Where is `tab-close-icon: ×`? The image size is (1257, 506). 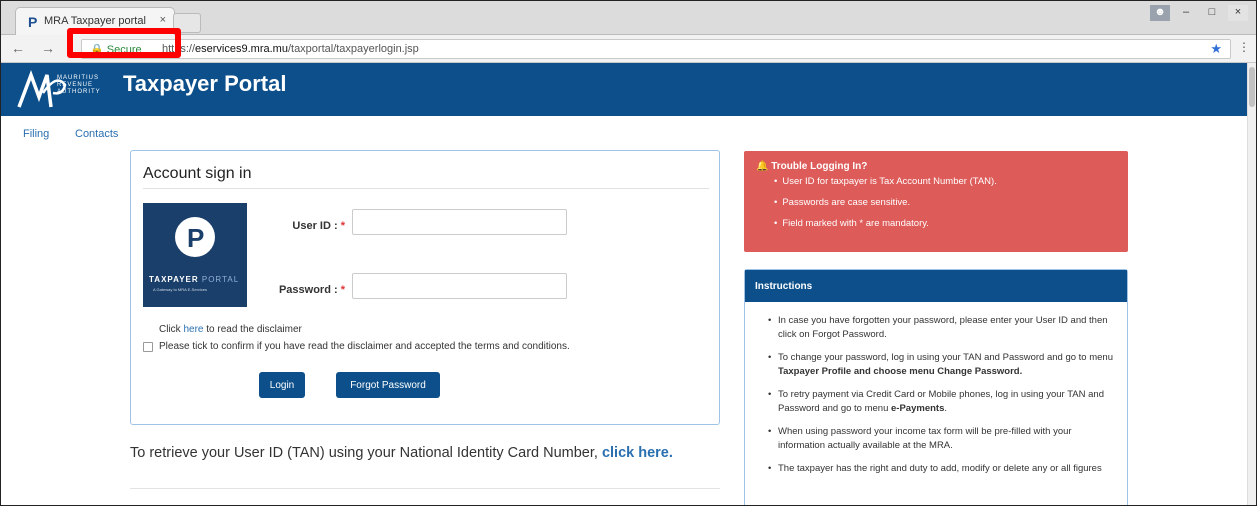 tab-close-icon: × is located at coordinates (163, 20).